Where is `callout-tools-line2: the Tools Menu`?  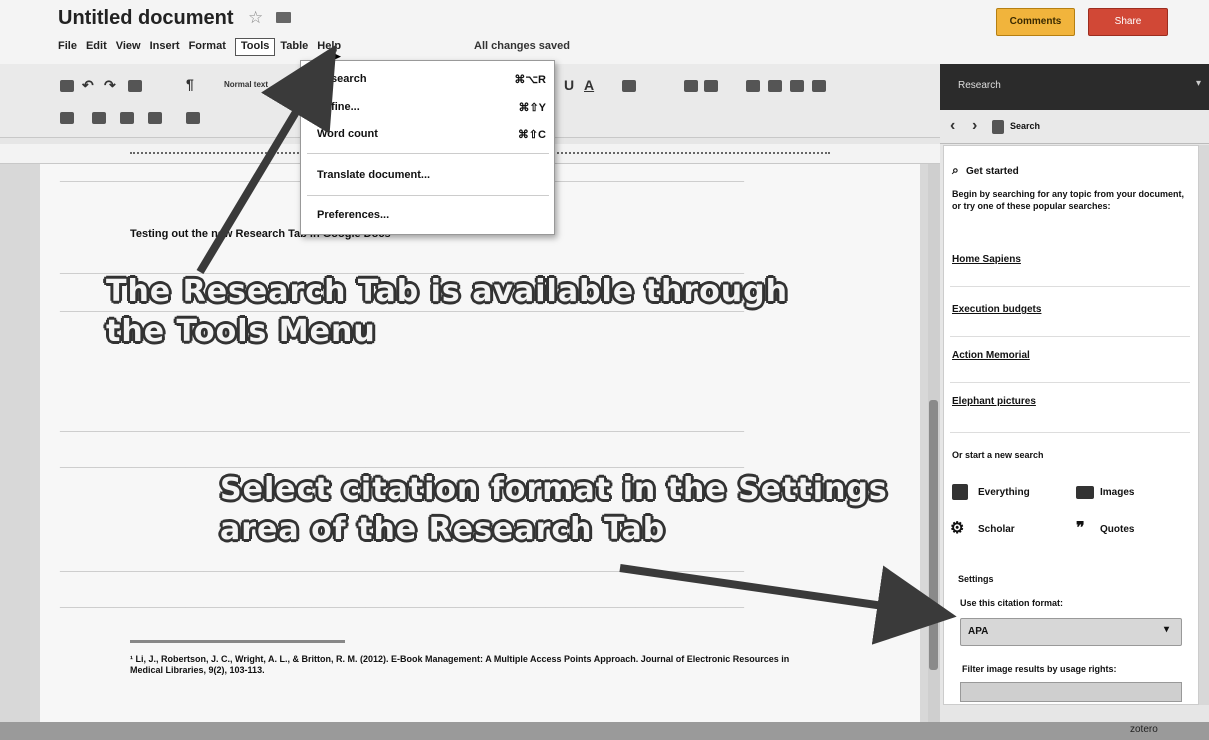
callout-tools-line2: the Tools Menu is located at coordinates (241, 331).